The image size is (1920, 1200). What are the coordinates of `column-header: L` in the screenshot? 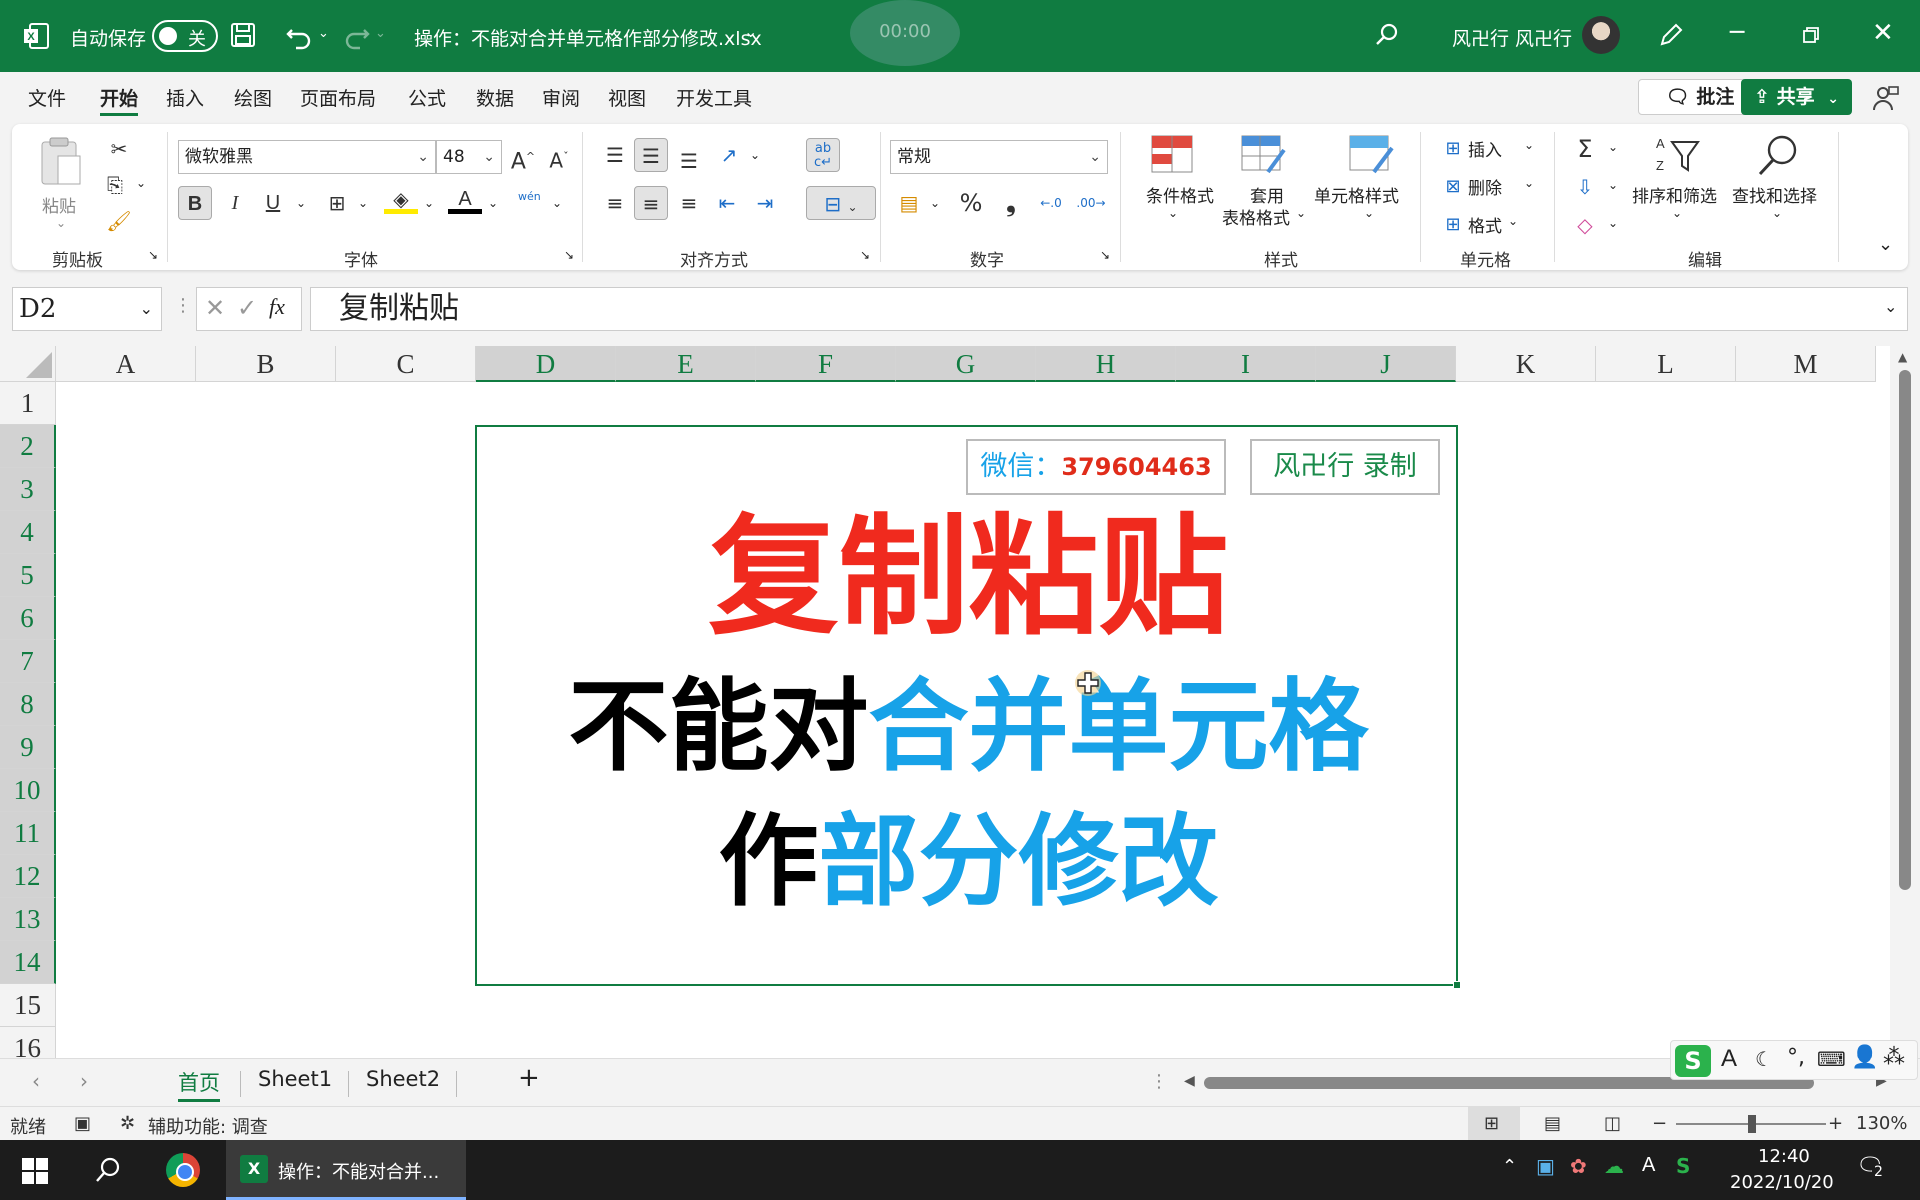 It's located at (1666, 364).